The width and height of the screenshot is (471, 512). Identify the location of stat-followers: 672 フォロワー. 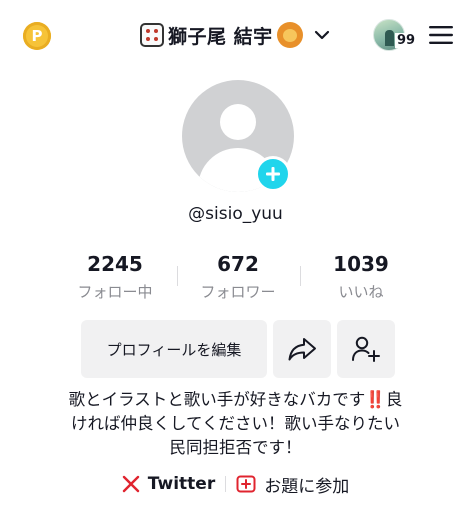
(238, 276).